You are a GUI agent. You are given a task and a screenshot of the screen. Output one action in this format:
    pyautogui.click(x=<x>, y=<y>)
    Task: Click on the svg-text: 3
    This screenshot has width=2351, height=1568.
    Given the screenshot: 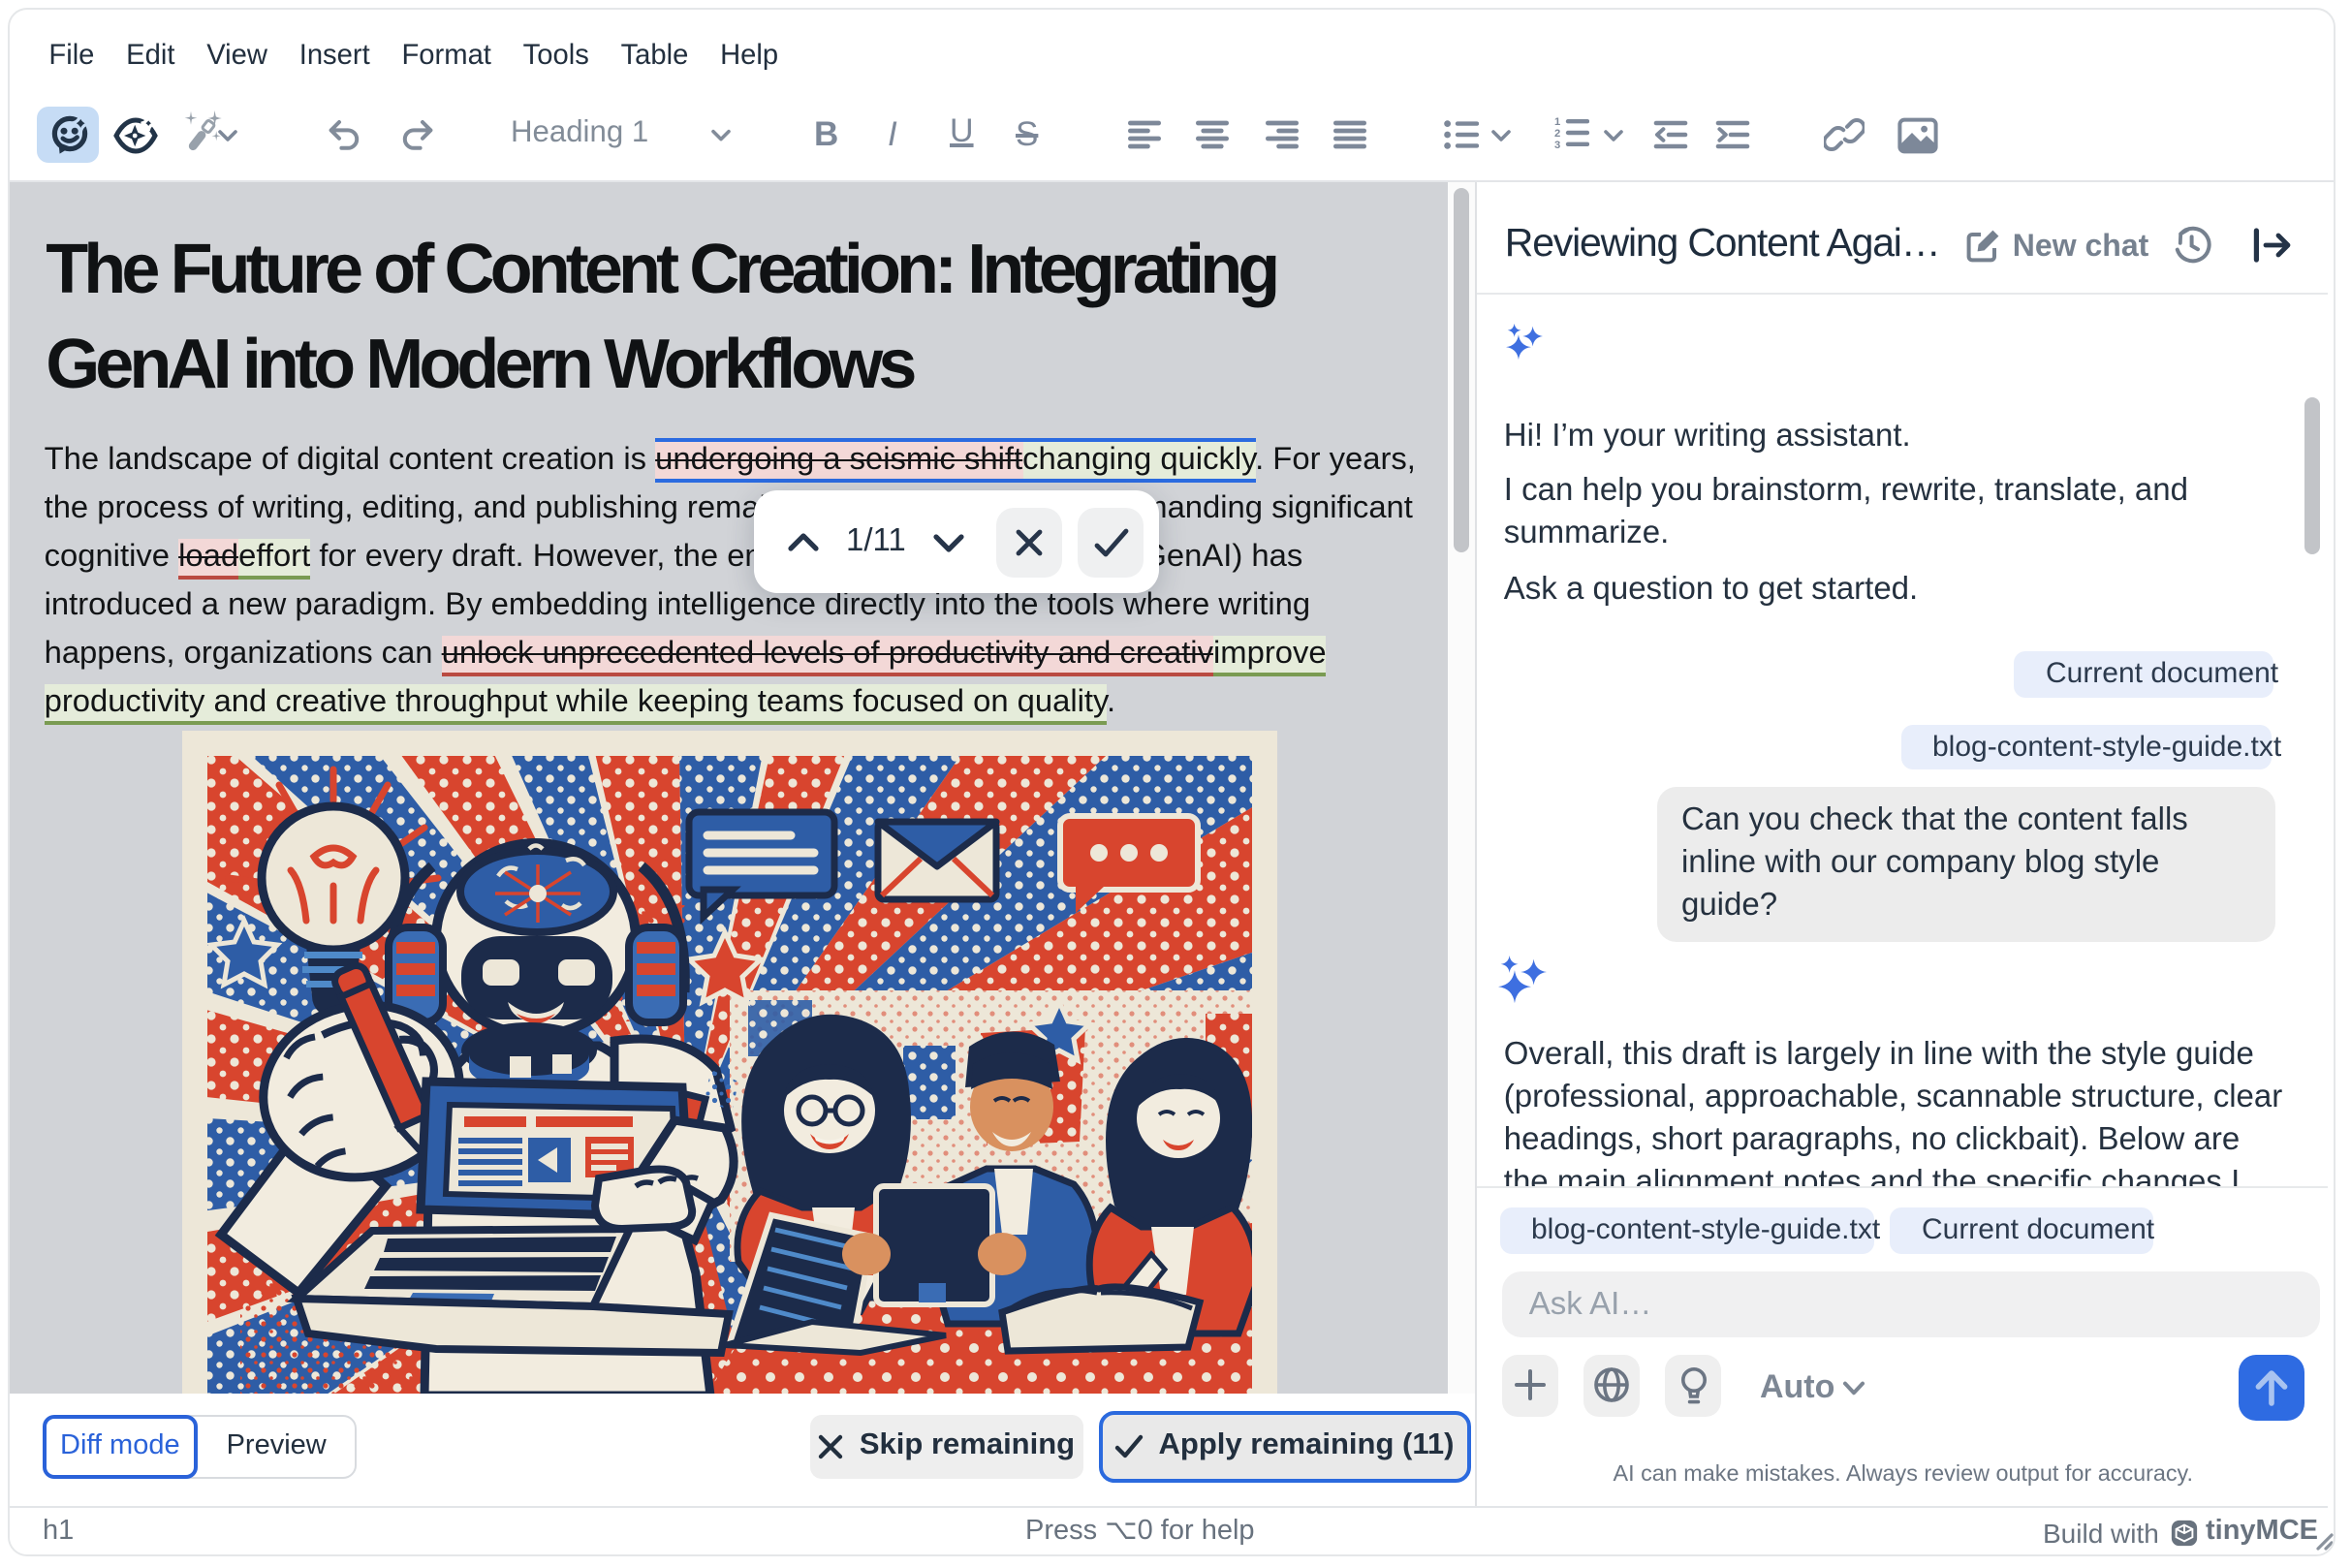 What is the action you would take?
    pyautogui.click(x=1557, y=144)
    